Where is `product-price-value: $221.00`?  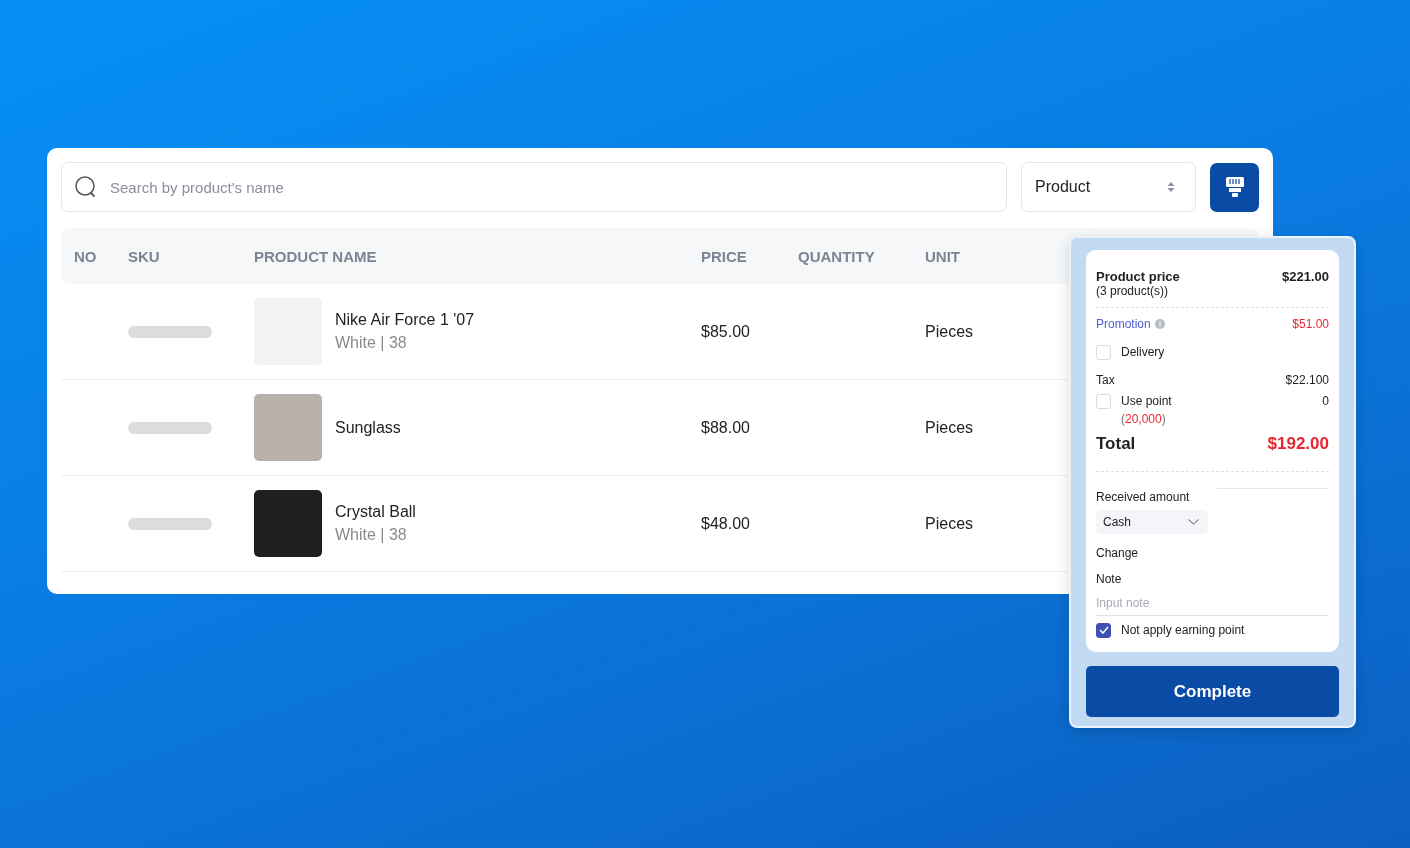 product-price-value: $221.00 is located at coordinates (1305, 276).